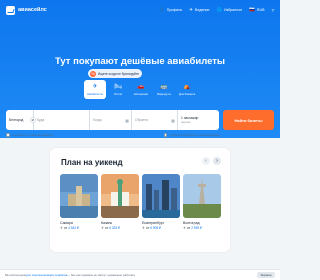 The width and height of the screenshot is (320, 280). I want to click on help-icon: ?, so click(272, 10).